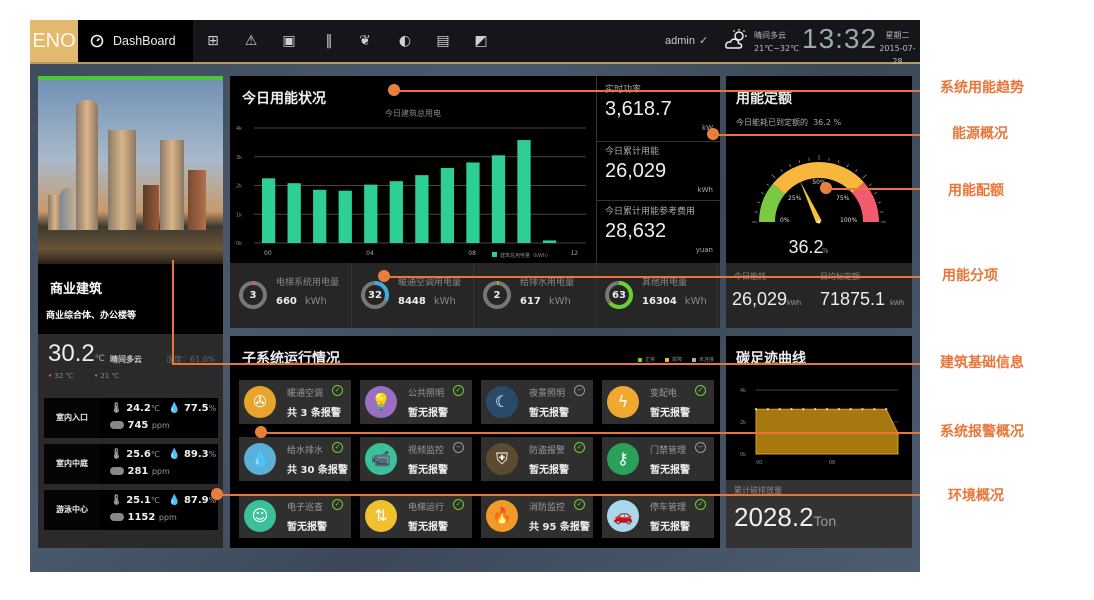 Image resolution: width=1094 pixels, height=600 pixels. Describe the element at coordinates (329, 41) in the screenshot. I see `barcode-icon: ‖` at that location.